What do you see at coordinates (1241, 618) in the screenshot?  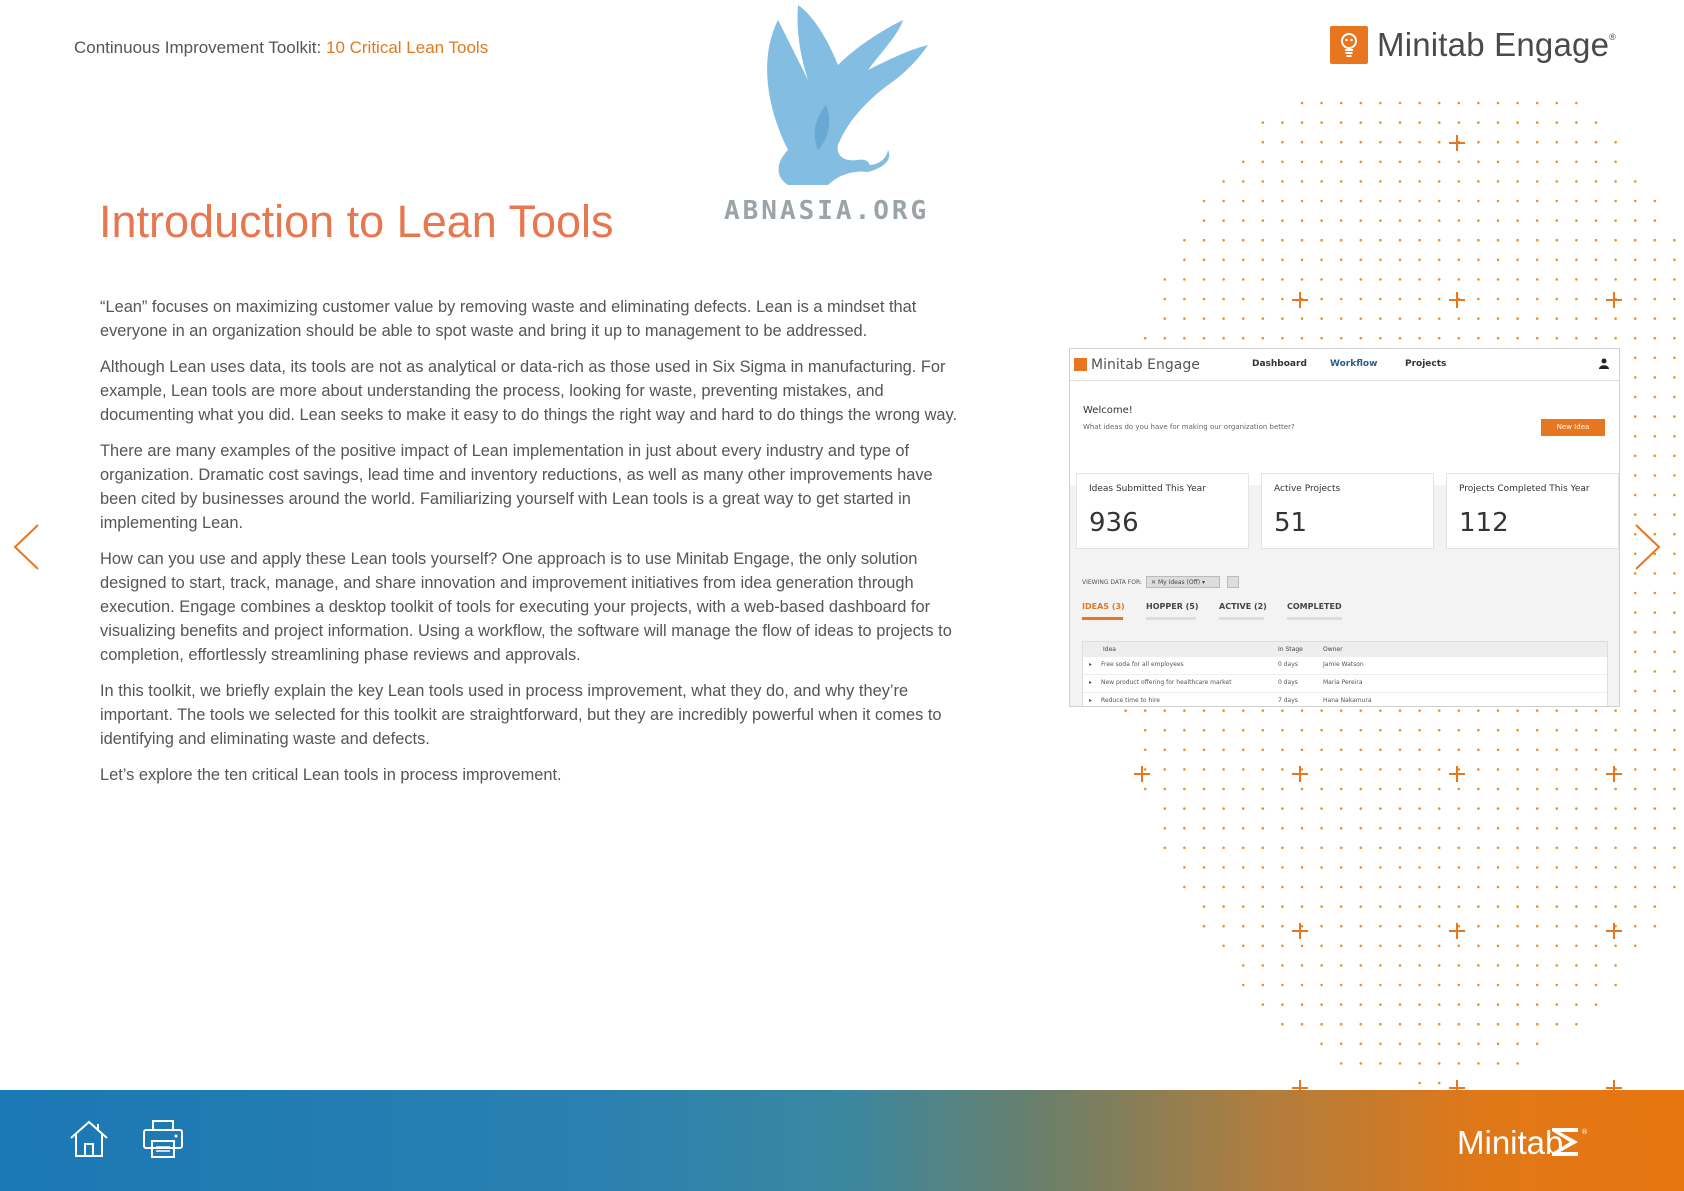 I see `mock-stage-bar` at bounding box center [1241, 618].